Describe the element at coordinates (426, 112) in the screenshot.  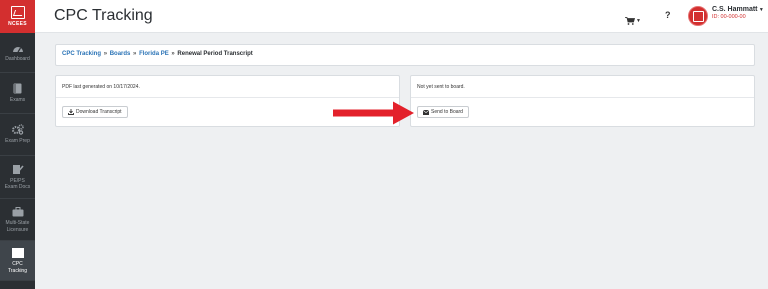
I see `envelope-icon` at that location.